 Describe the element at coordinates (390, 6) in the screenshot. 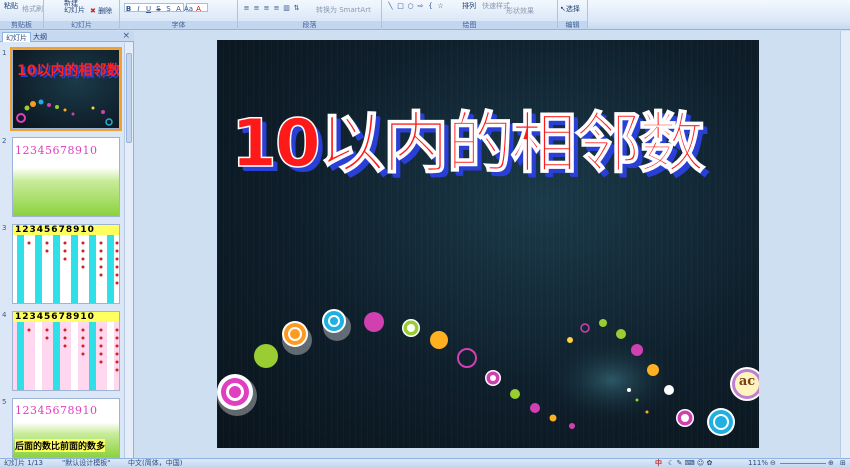

I see `line-shape-icon: ╲` at that location.